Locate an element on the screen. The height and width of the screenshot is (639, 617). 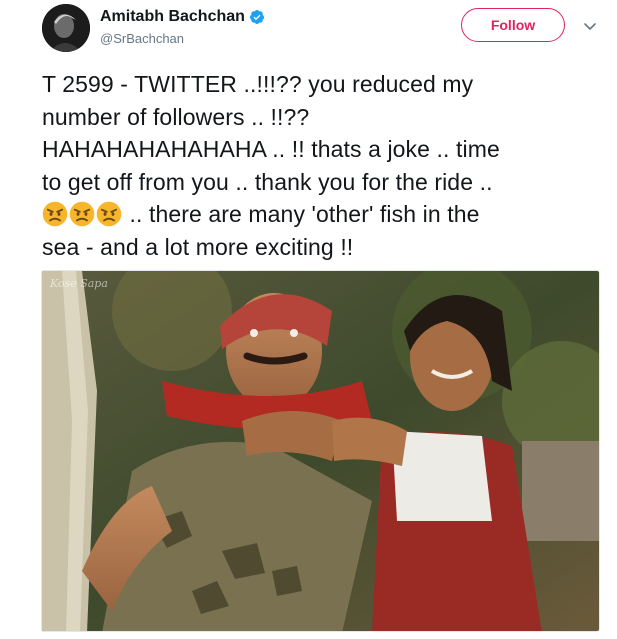
avatar is located at coordinates (66, 28).